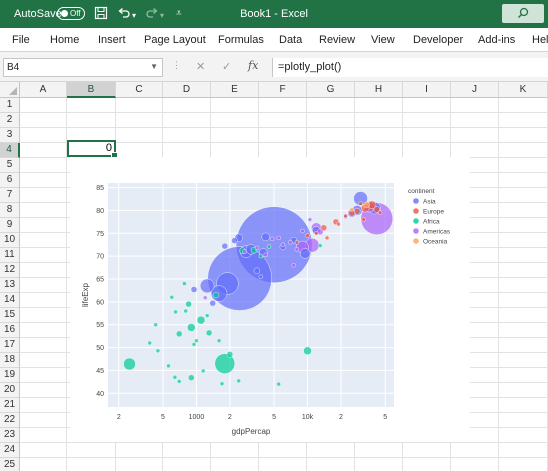 The width and height of the screenshot is (548, 471). I want to click on row-header-19: 19, so click(10, 375).